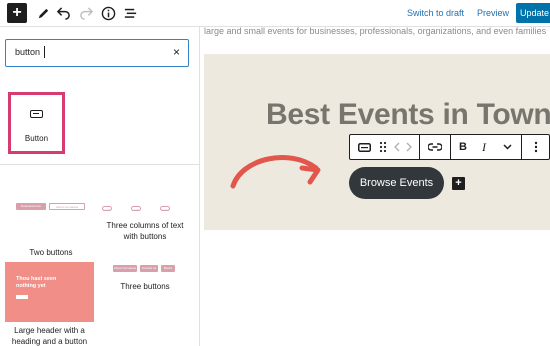 The image size is (550, 346). Describe the element at coordinates (49, 336) in the screenshot. I see `pattern-label: Large header with a heading and a button` at that location.